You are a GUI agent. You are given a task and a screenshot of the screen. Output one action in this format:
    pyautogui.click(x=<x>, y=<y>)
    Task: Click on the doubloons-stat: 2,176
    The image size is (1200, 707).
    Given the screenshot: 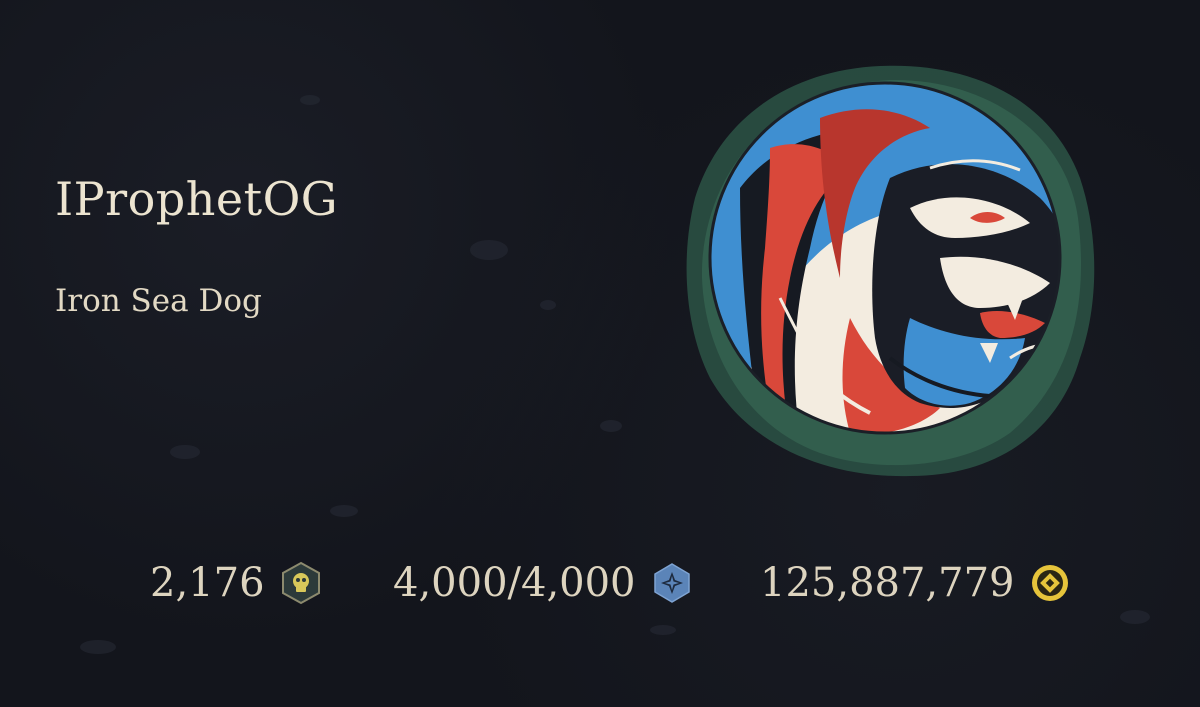 What is the action you would take?
    pyautogui.click(x=236, y=583)
    